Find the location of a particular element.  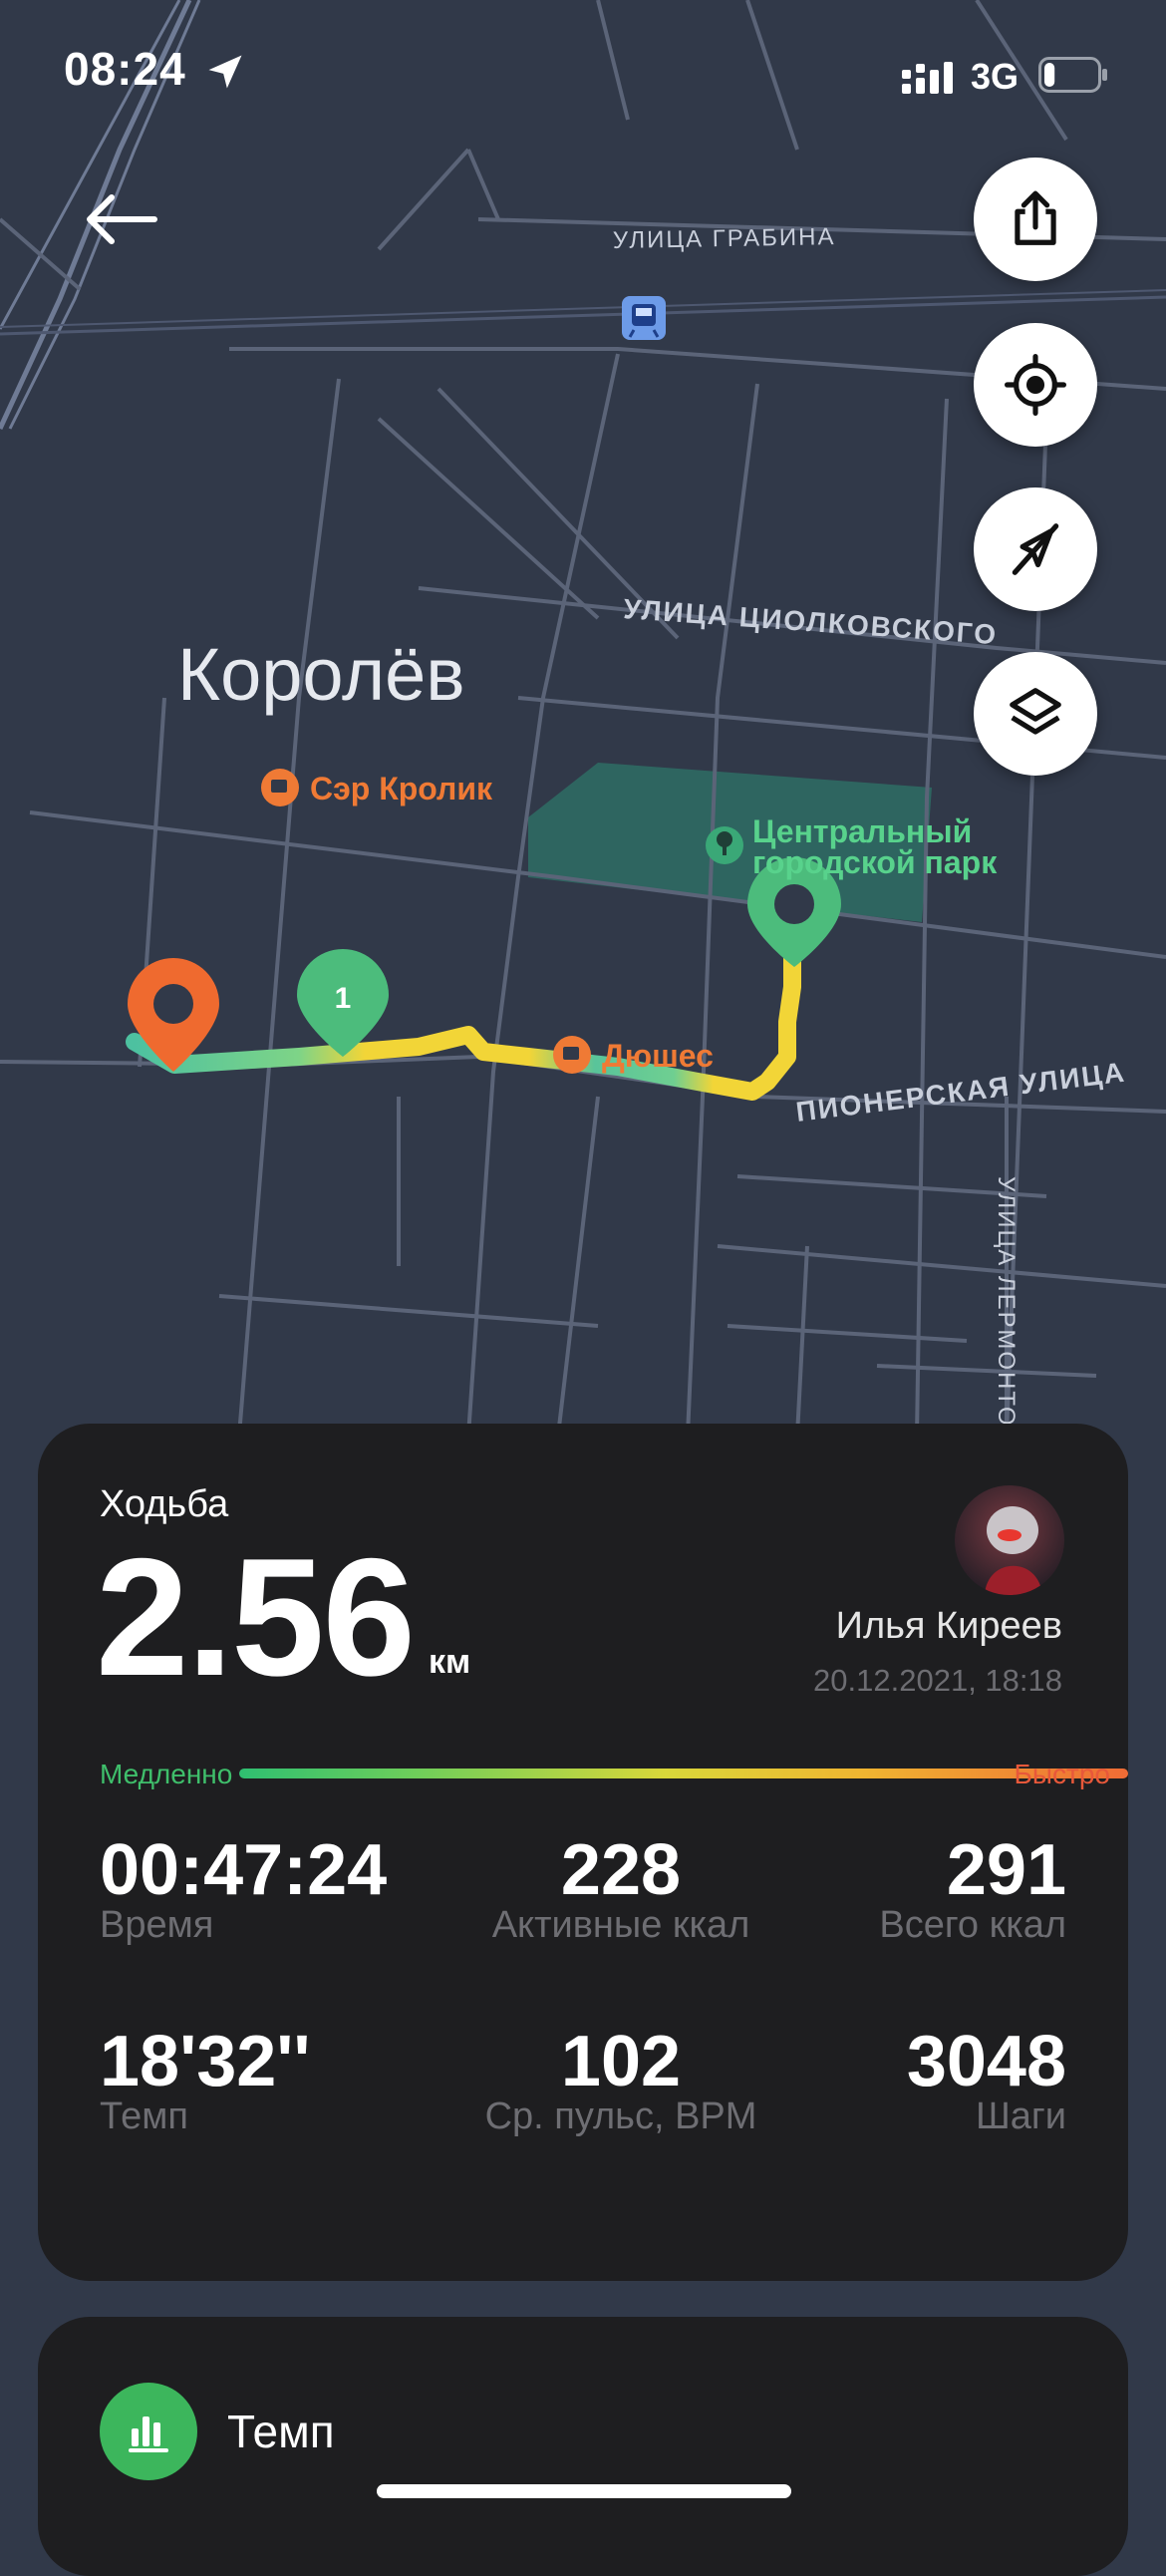

stat-time-value: 00:47:24 is located at coordinates (244, 1870).